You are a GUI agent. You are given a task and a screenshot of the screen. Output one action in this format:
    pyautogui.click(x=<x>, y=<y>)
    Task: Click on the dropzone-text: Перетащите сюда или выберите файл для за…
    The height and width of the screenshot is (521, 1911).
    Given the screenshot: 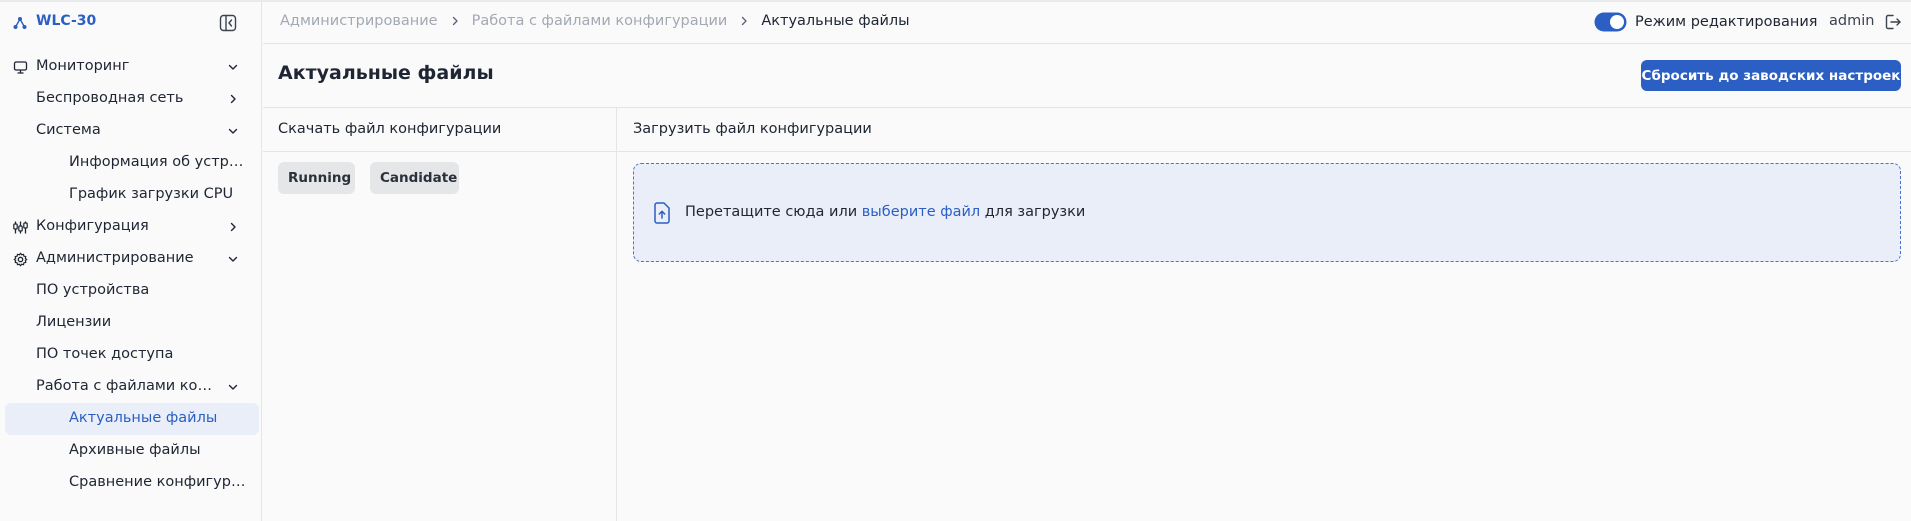 What is the action you would take?
    pyautogui.click(x=885, y=212)
    